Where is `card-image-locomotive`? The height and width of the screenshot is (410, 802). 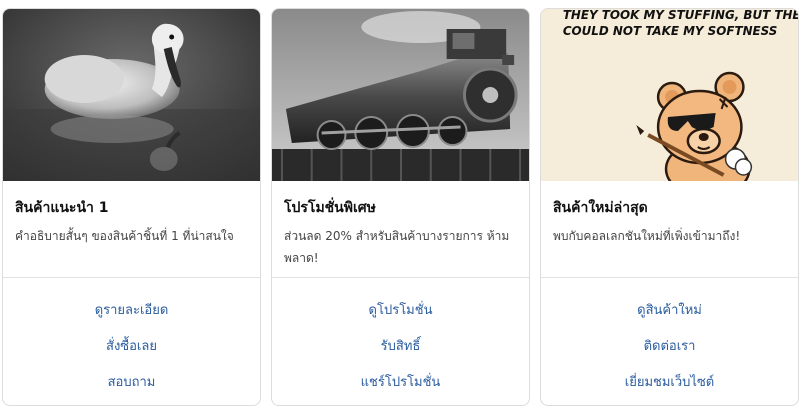
card-image-locomotive is located at coordinates (400, 95).